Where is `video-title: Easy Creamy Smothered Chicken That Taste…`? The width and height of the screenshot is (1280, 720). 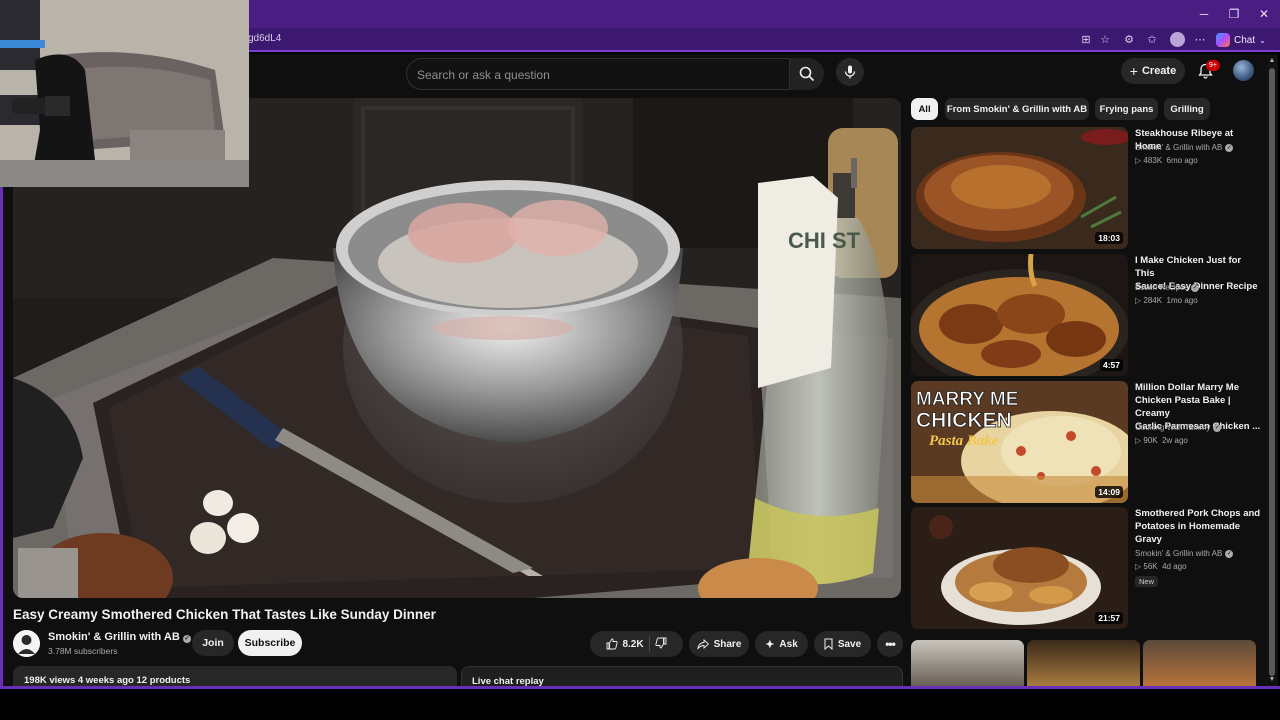
video-title: Easy Creamy Smothered Chicken That Taste… is located at coordinates (224, 614).